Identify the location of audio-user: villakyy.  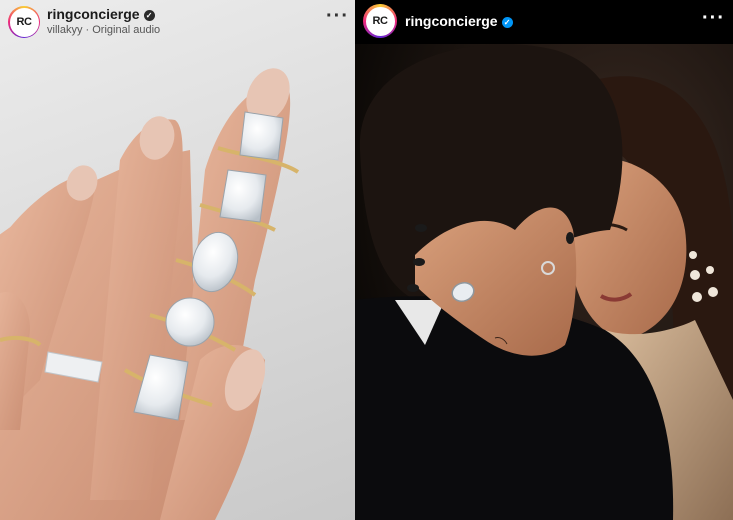
(65, 30).